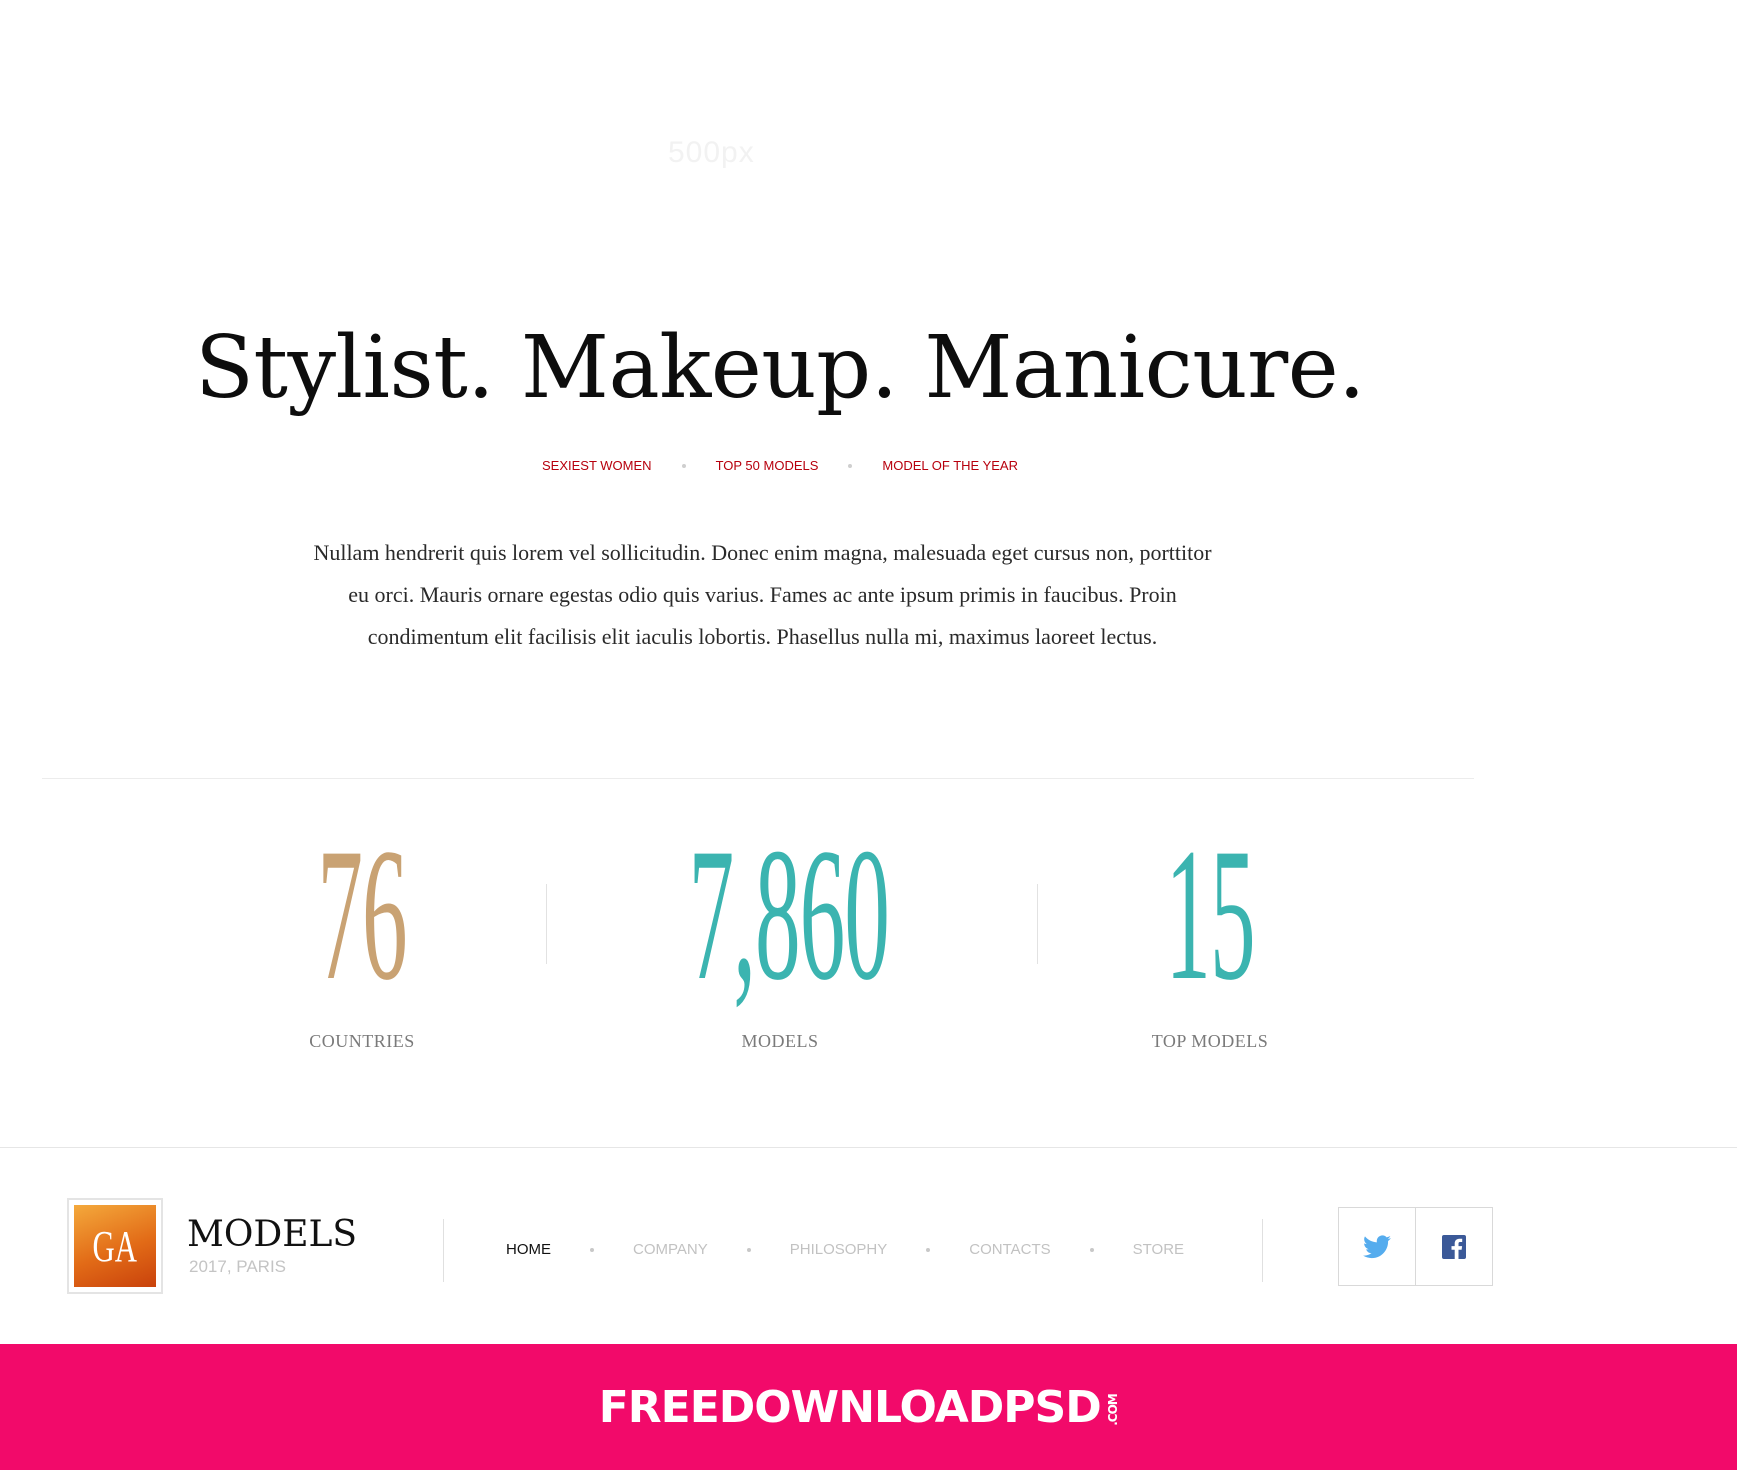 The image size is (1737, 1470). Describe the element at coordinates (362, 915) in the screenshot. I see `stat-number-countries: 76` at that location.